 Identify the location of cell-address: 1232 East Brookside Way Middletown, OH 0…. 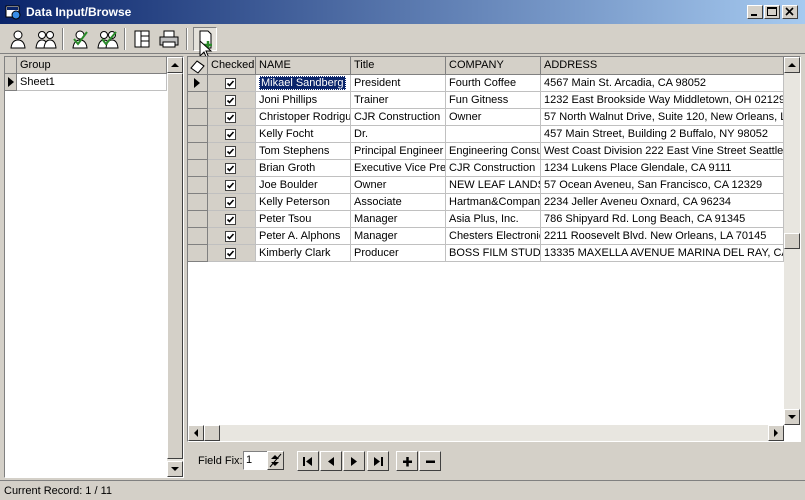
(662, 100).